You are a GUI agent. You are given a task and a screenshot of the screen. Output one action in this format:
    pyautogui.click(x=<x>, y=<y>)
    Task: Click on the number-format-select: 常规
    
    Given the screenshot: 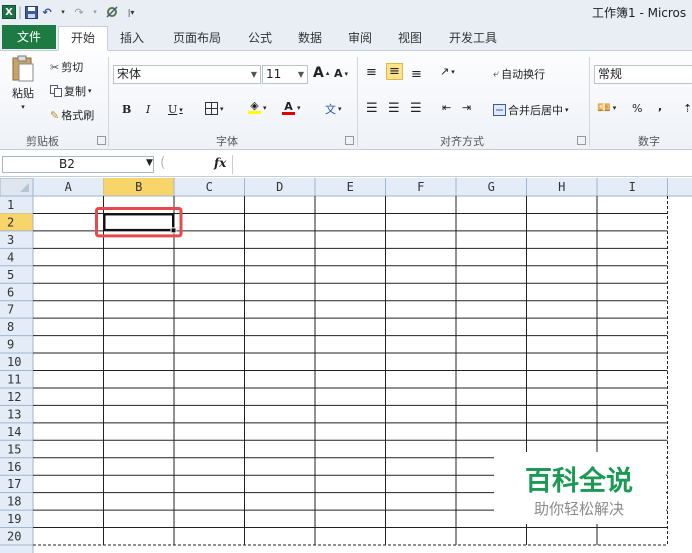 What is the action you would take?
    pyautogui.click(x=643, y=74)
    